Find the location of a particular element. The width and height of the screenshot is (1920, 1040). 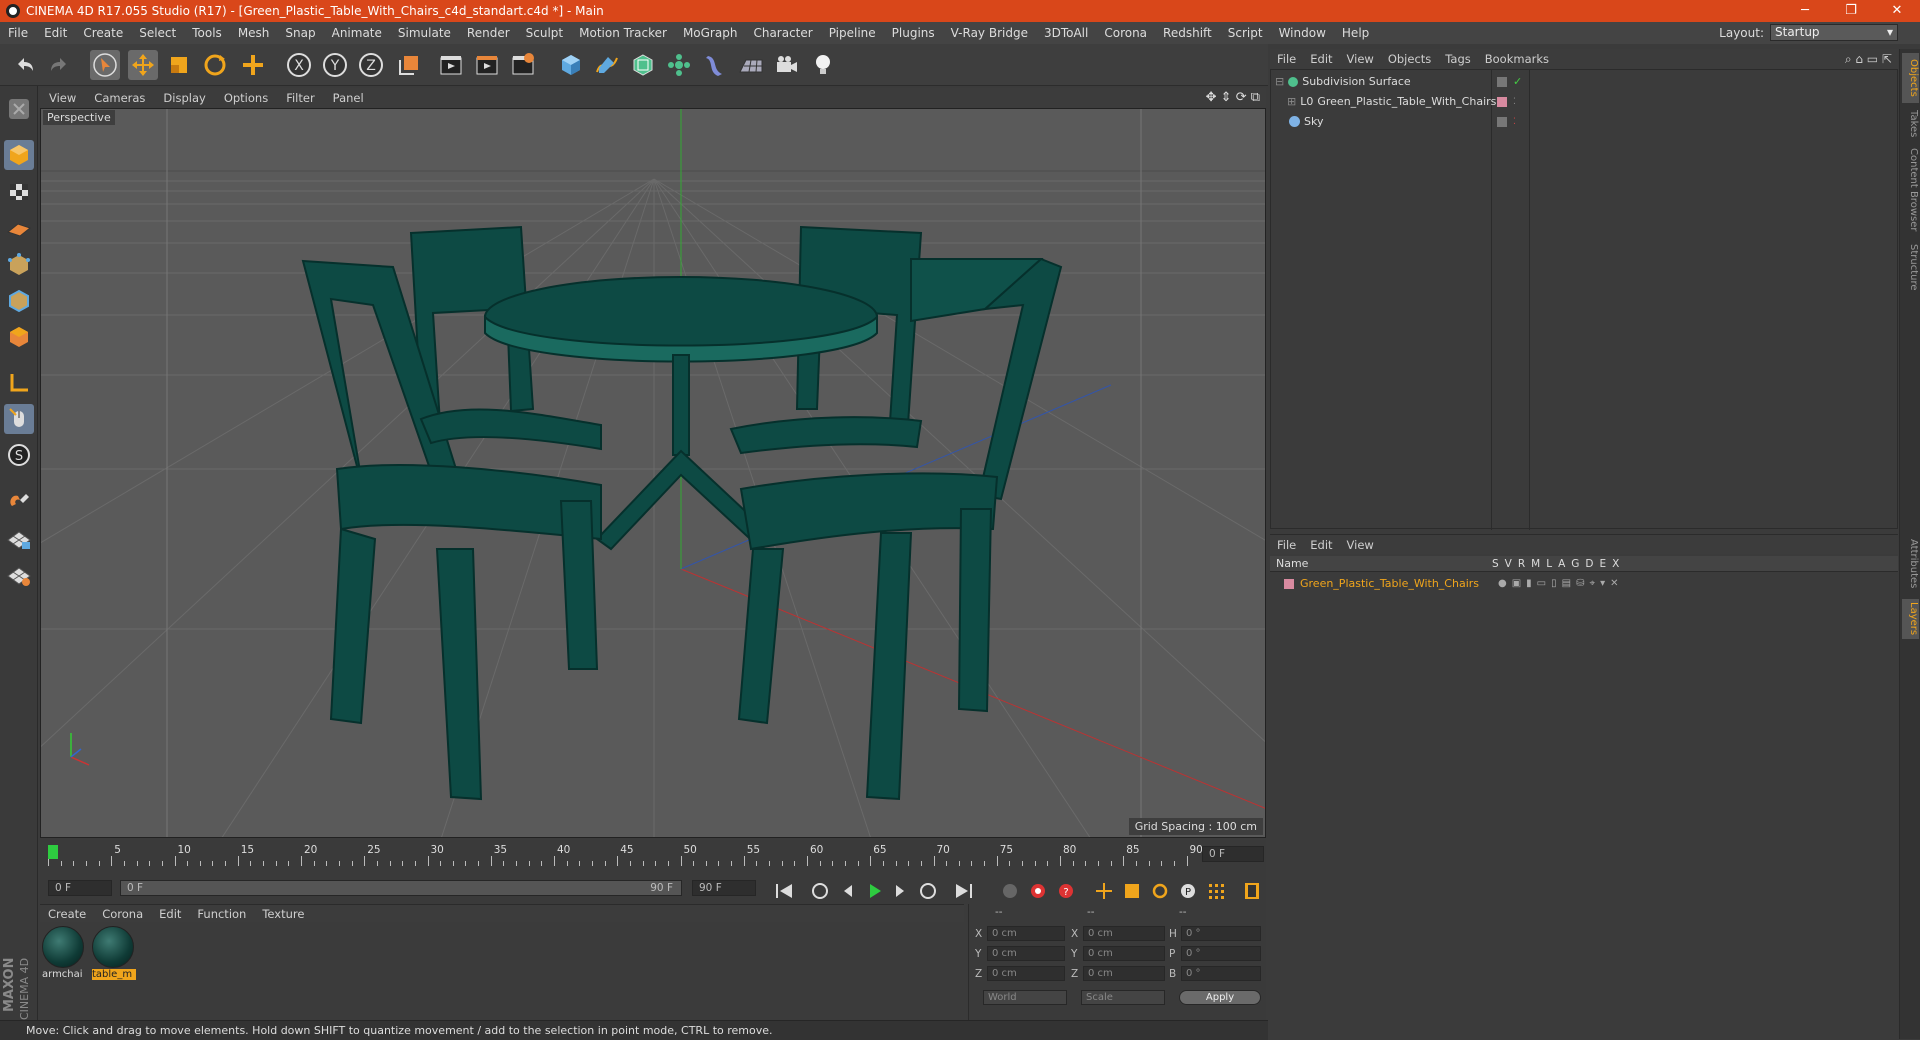

model-mode-icon is located at coordinates (19, 155).